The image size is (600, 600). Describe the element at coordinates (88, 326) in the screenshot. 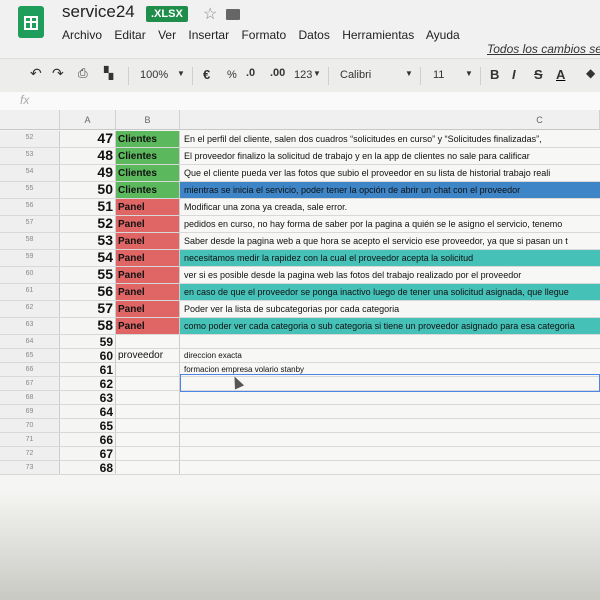

I see `cell-a: 58` at that location.